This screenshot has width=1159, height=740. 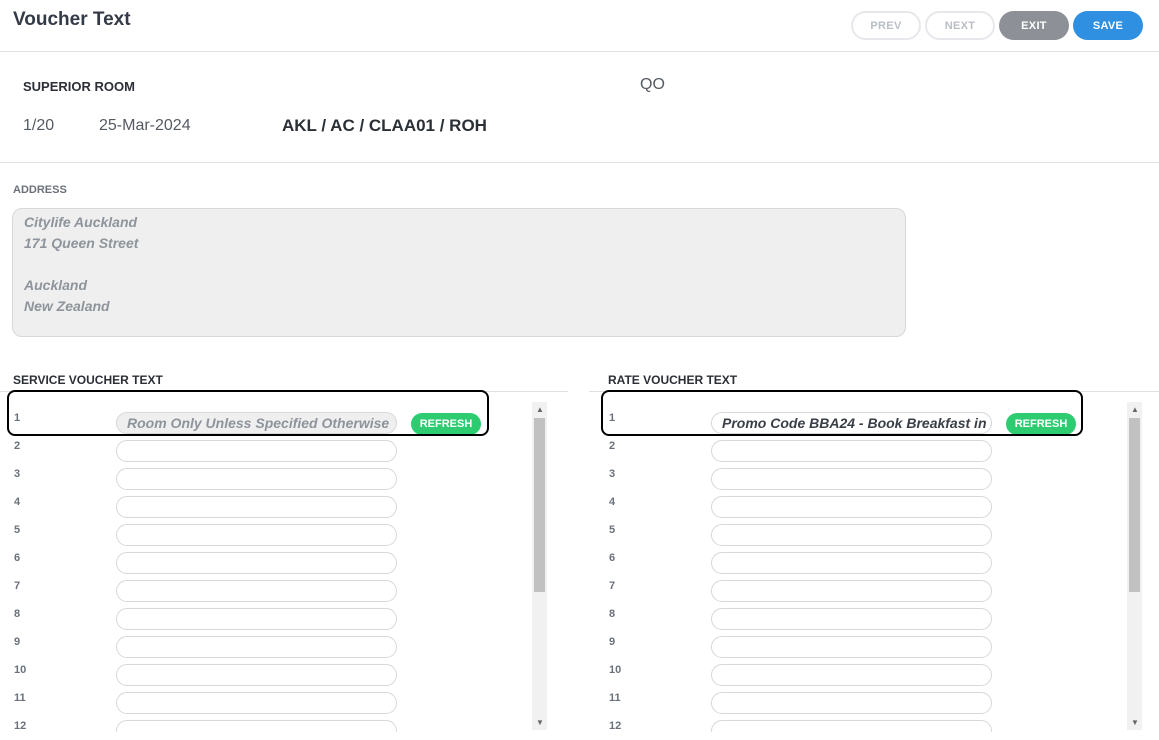 I want to click on record-position: 1/20, so click(x=39, y=125).